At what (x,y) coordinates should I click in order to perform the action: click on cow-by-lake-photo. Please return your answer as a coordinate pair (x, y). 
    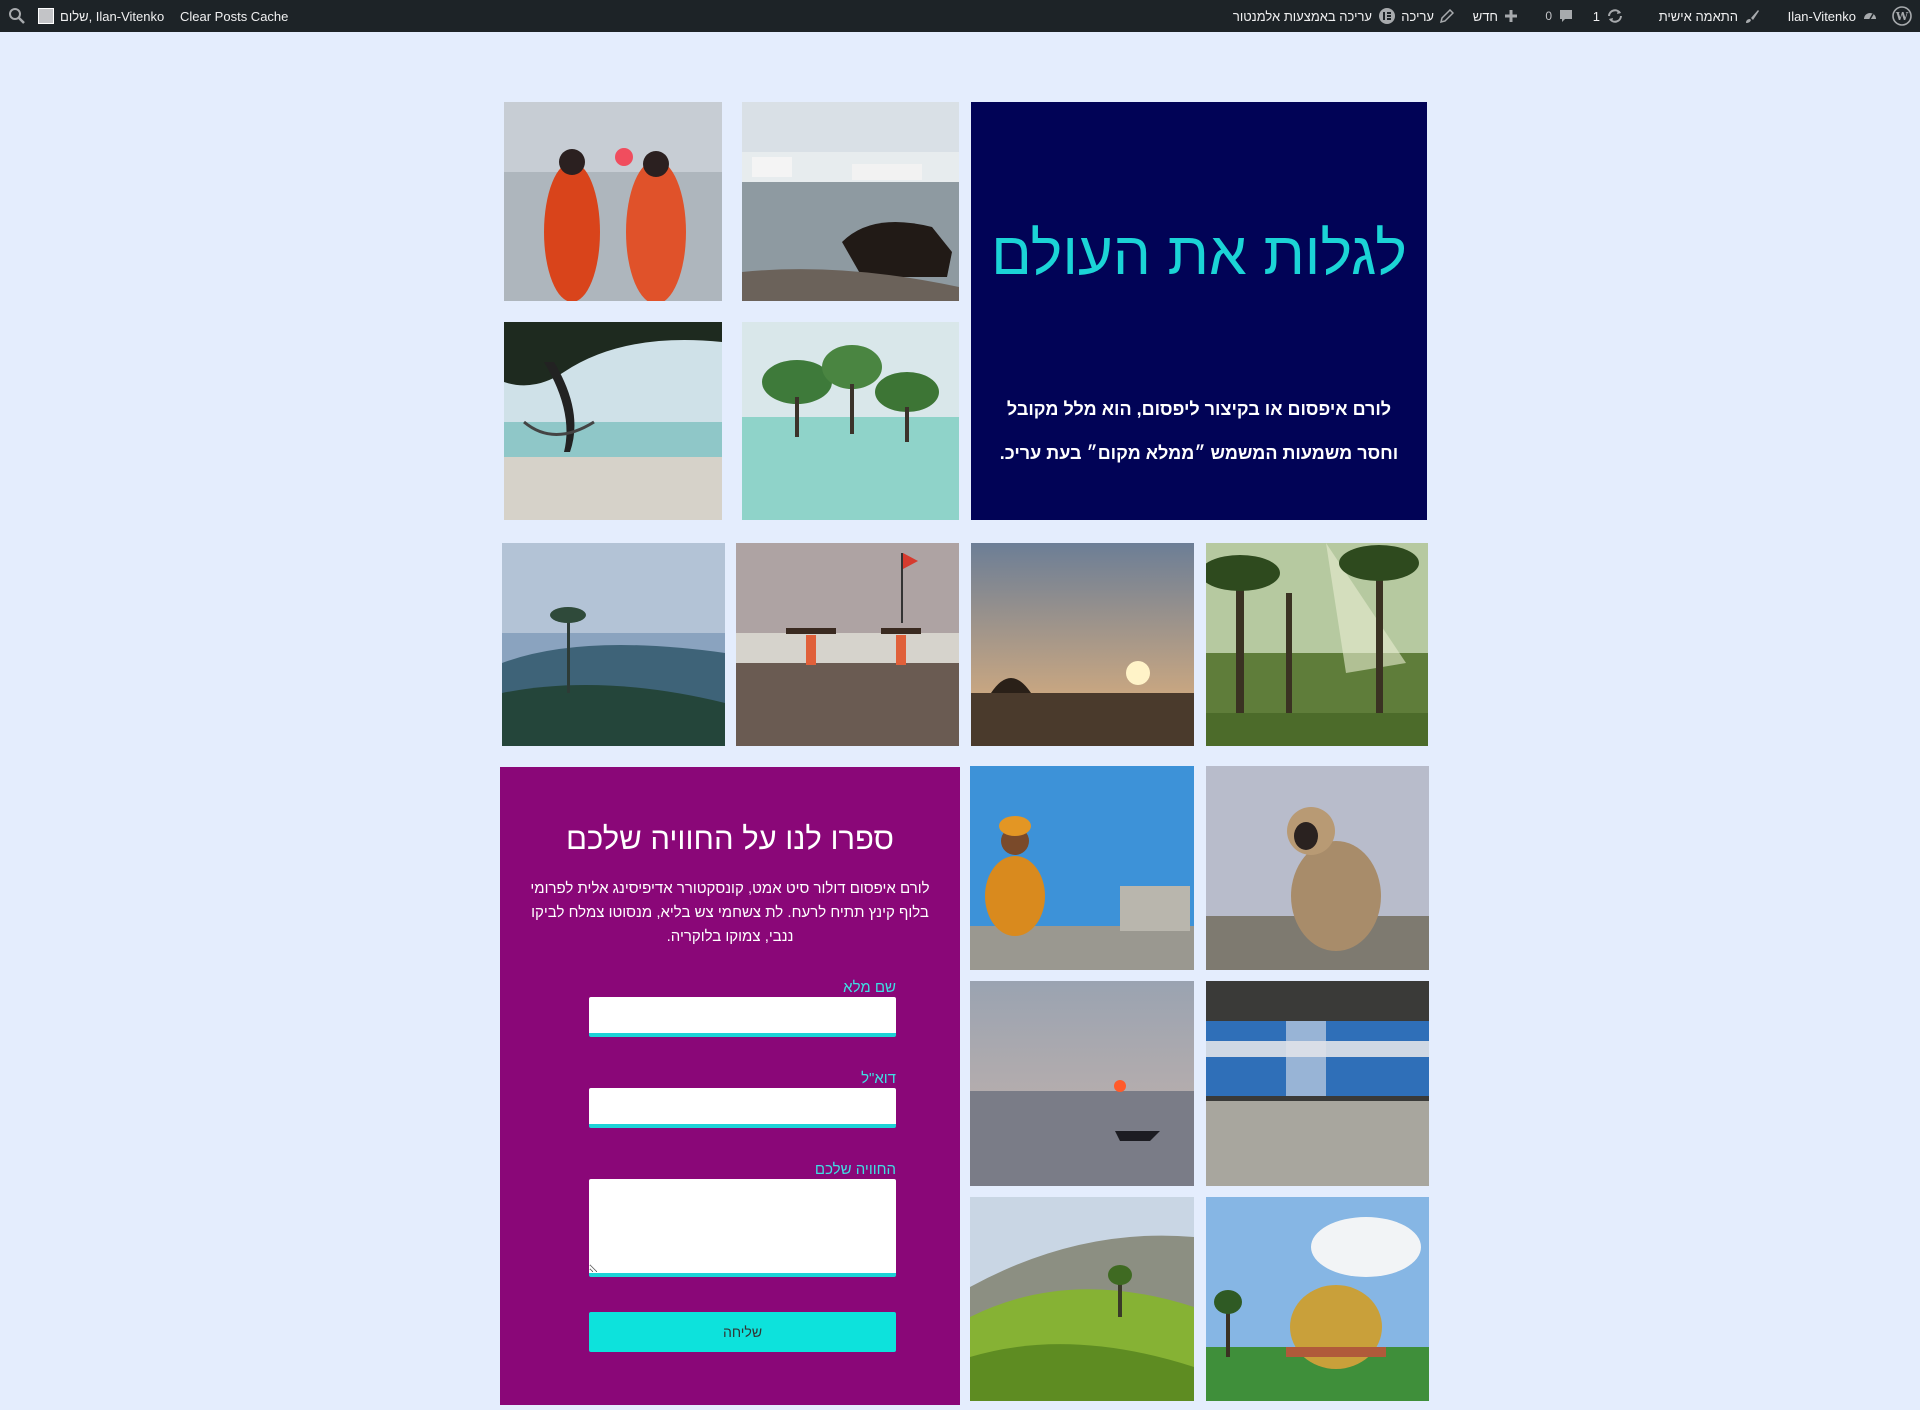
    Looking at the image, I should click on (850, 201).